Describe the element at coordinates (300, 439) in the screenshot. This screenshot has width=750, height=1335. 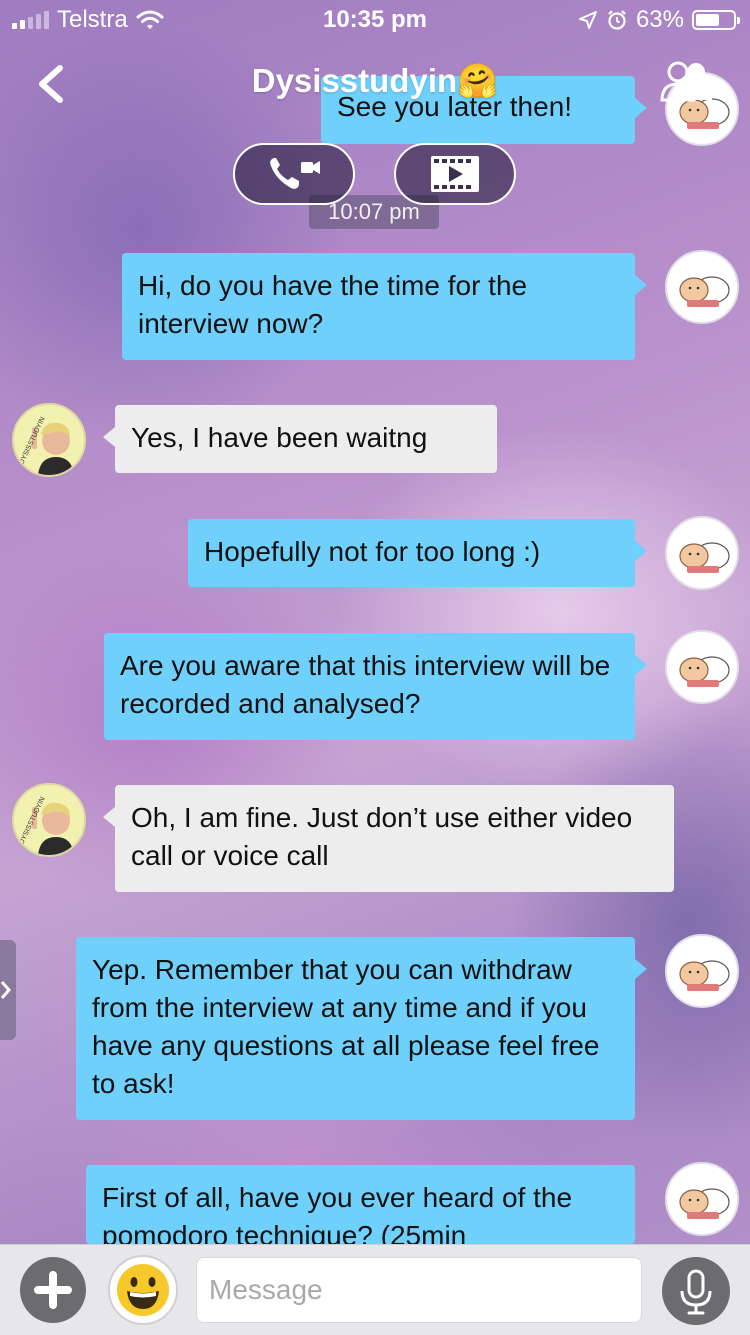
I see `message-bubble-incoming: Yes, I have been waitng` at that location.